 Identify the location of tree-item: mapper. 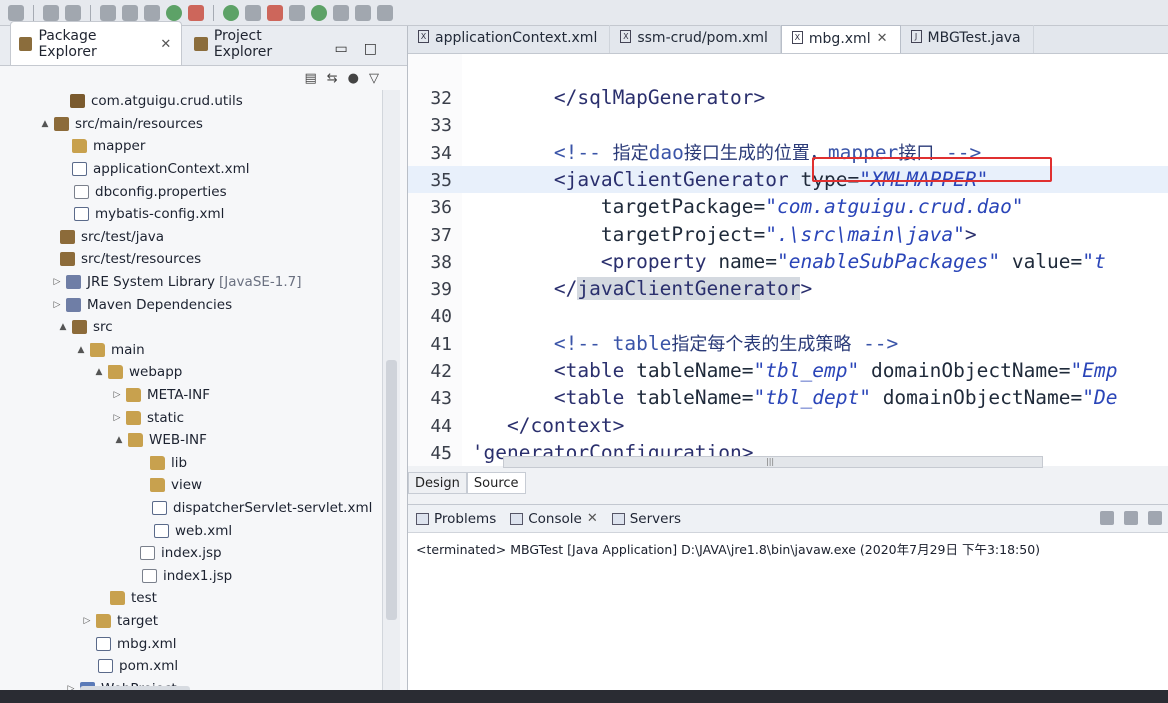
(190, 146).